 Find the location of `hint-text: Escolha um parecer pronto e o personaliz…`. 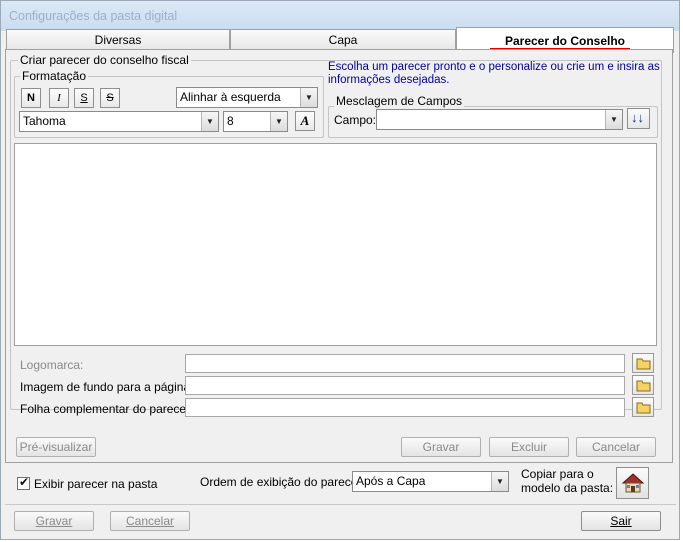

hint-text: Escolha um parecer pronto e o personaliz… is located at coordinates (494, 73).